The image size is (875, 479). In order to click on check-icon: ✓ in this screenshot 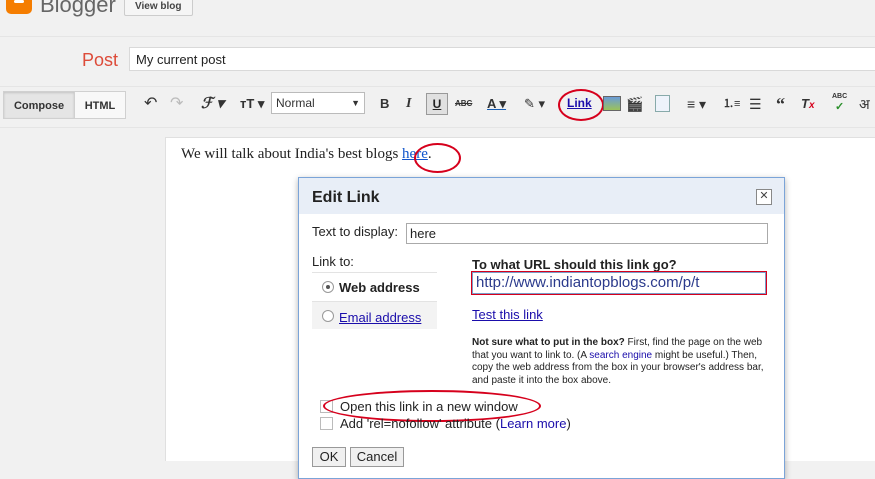, I will do `click(839, 107)`.